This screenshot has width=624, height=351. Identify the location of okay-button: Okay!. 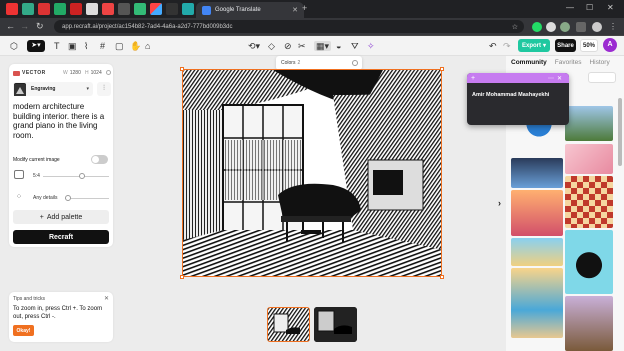
(23, 330).